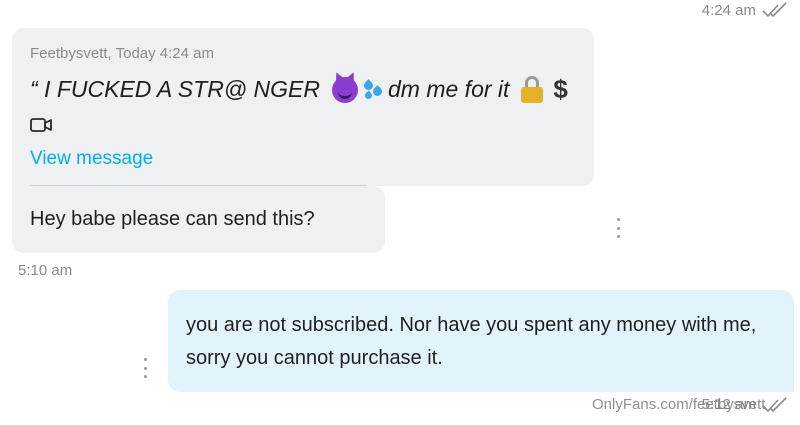  Describe the element at coordinates (91, 159) in the screenshot. I see `view-message-link: View message` at that location.